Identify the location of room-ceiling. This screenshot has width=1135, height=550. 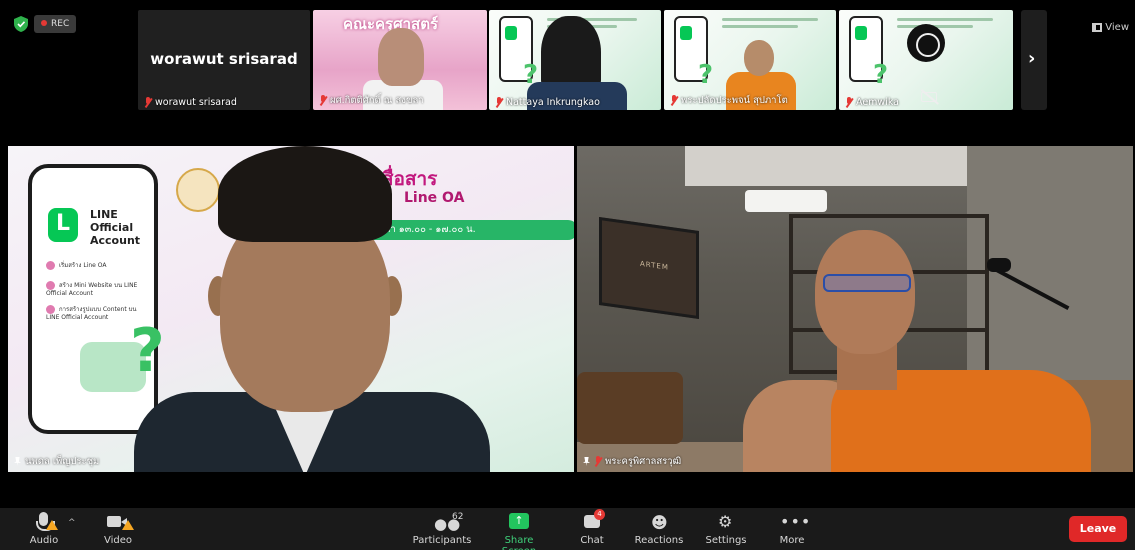
(835, 166).